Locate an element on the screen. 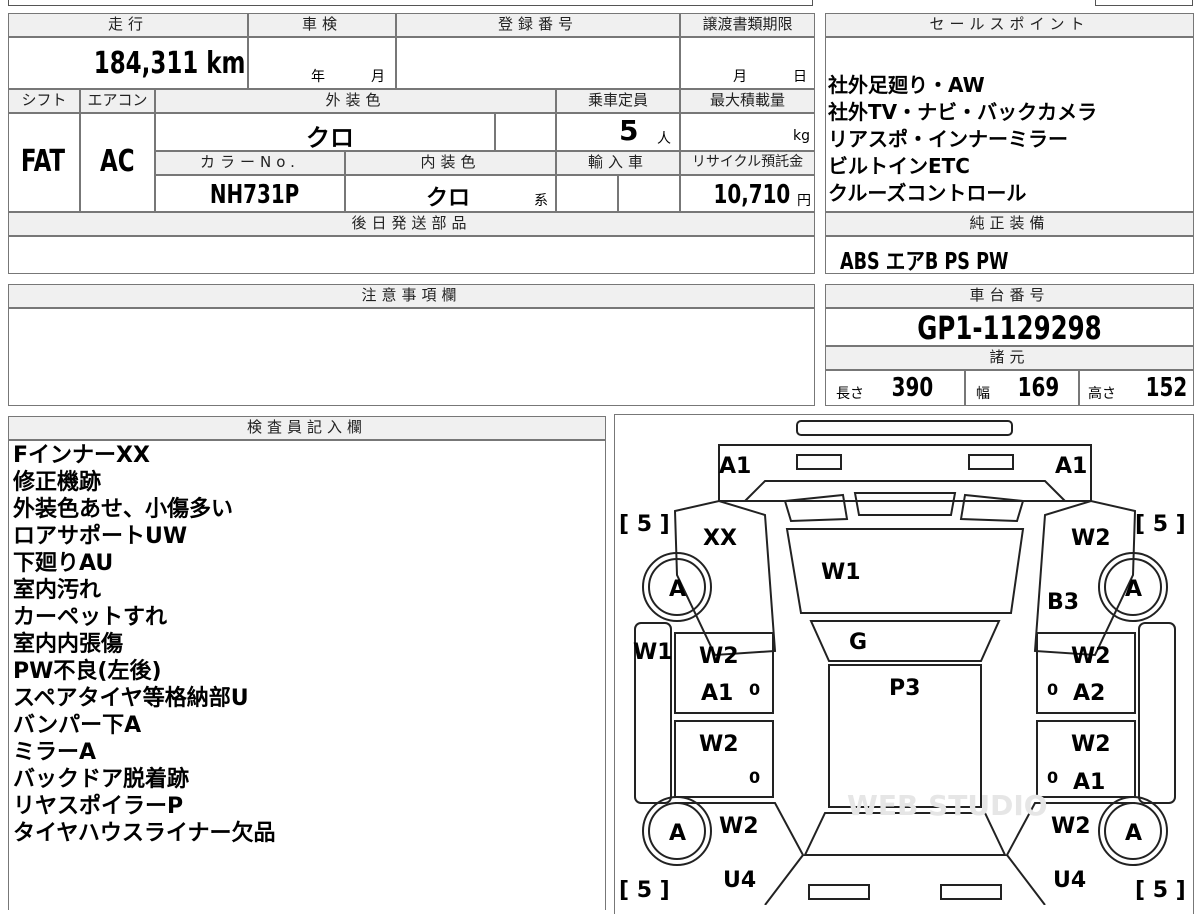 This screenshot has height=914, width=1200. shift-value: FAT is located at coordinates (43, 161).